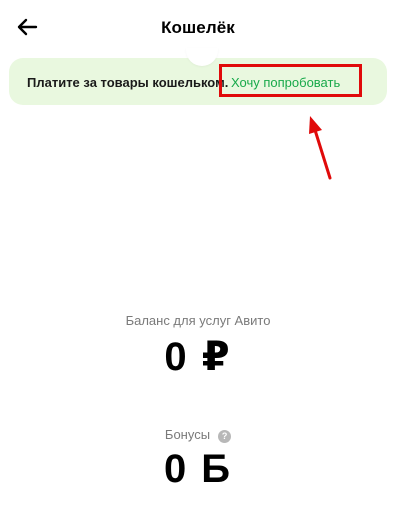  What do you see at coordinates (198, 27) in the screenshot?
I see `page-title: Кошелёк` at bounding box center [198, 27].